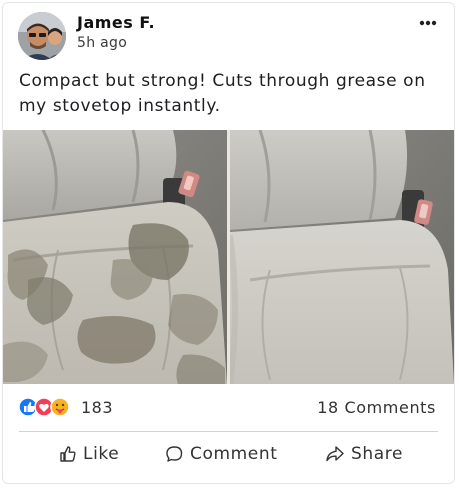 The width and height of the screenshot is (459, 488). Describe the element at coordinates (228, 408) in the screenshot. I see `post-stats: 183 18 Comments` at that location.